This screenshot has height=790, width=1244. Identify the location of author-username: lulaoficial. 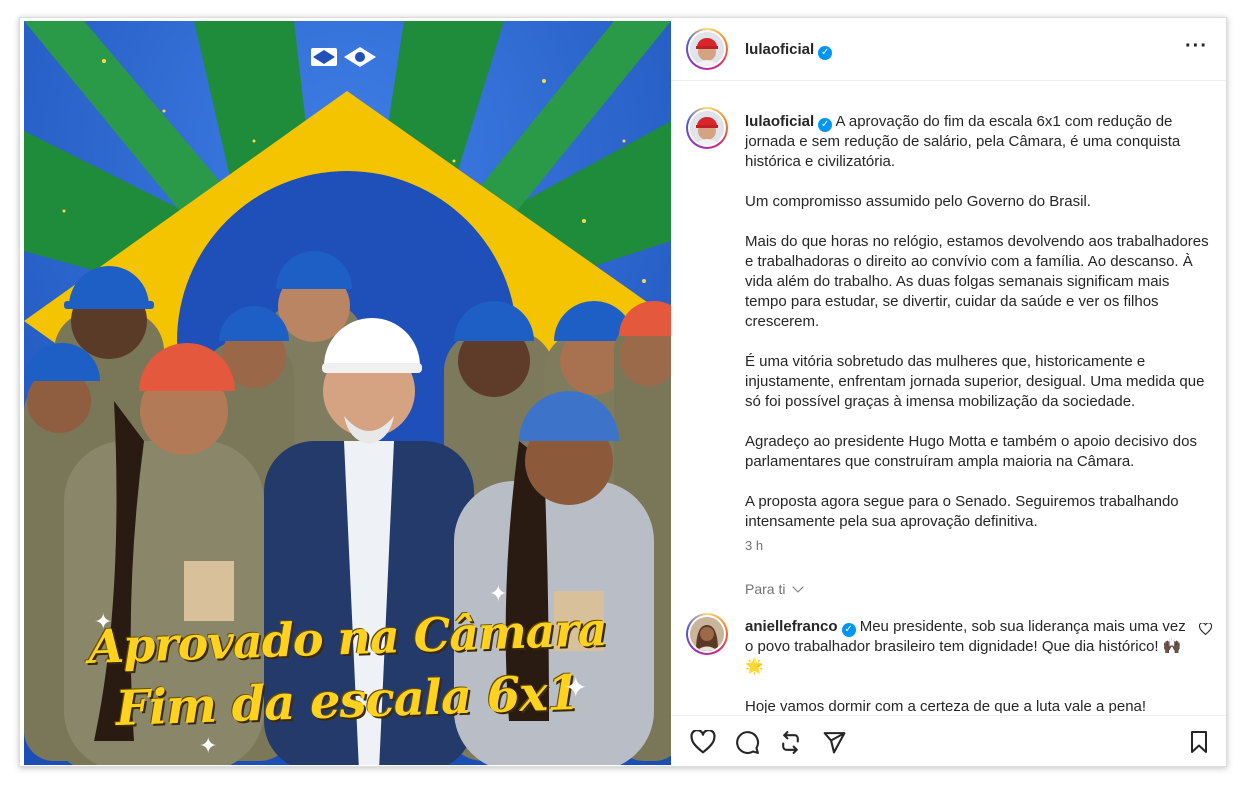
(779, 49).